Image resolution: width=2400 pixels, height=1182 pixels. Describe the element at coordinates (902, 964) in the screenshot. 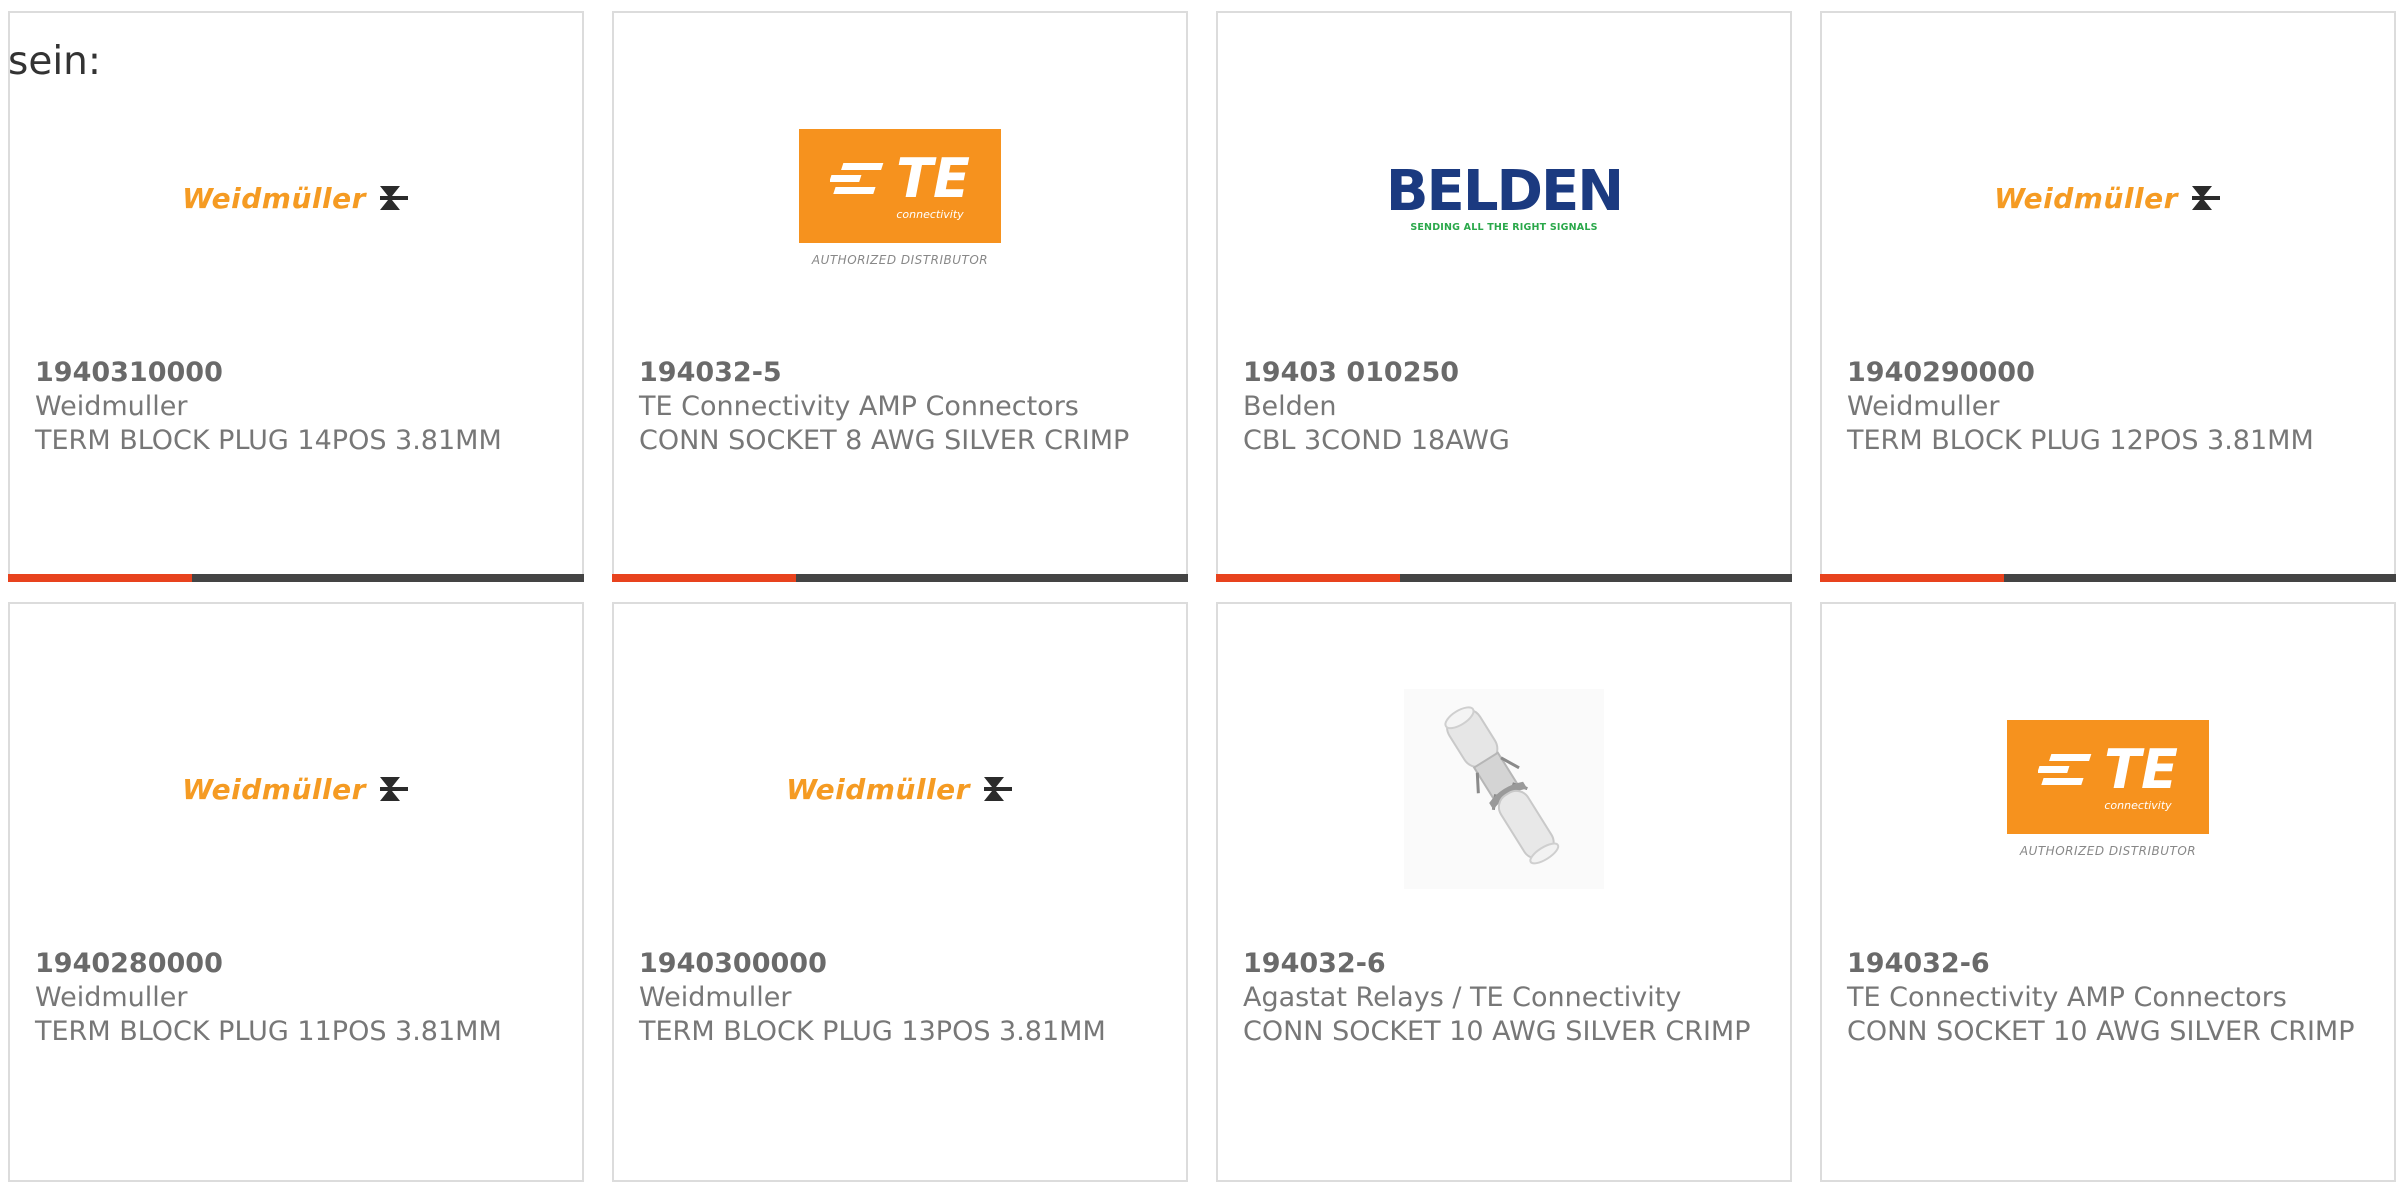

I see `part-number: 1940300000` at that location.